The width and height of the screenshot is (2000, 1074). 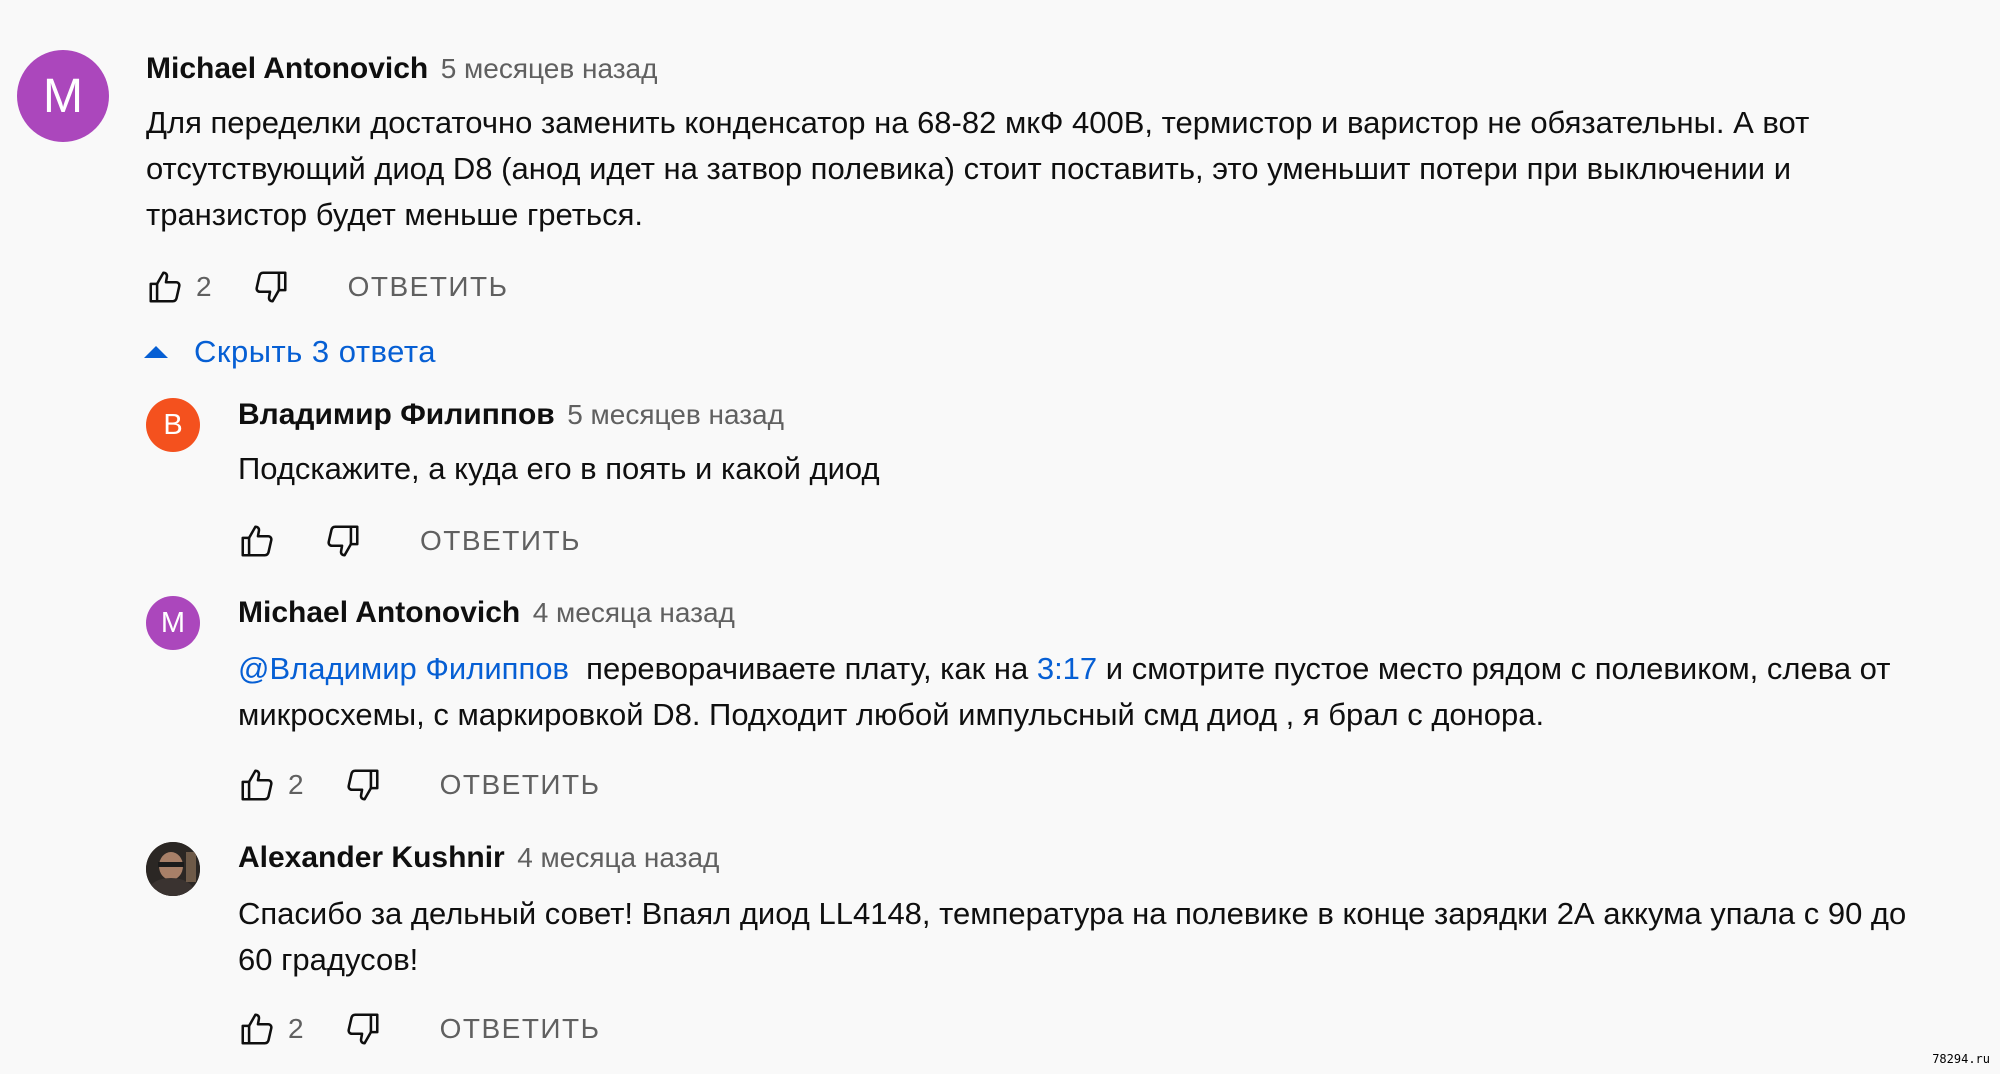 I want to click on comment-text-part: переворачиваете плату, как на, so click(x=802, y=668).